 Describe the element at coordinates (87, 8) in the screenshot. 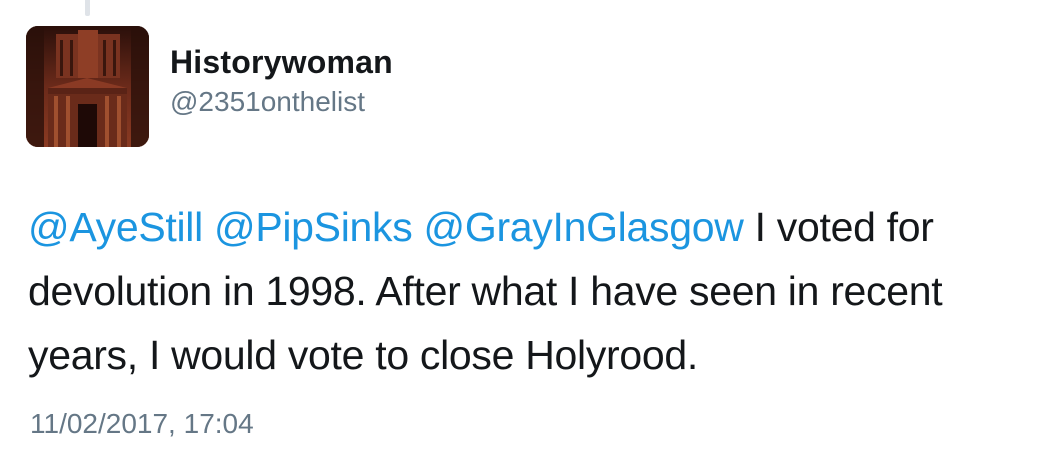

I see `thread-connector-line` at that location.